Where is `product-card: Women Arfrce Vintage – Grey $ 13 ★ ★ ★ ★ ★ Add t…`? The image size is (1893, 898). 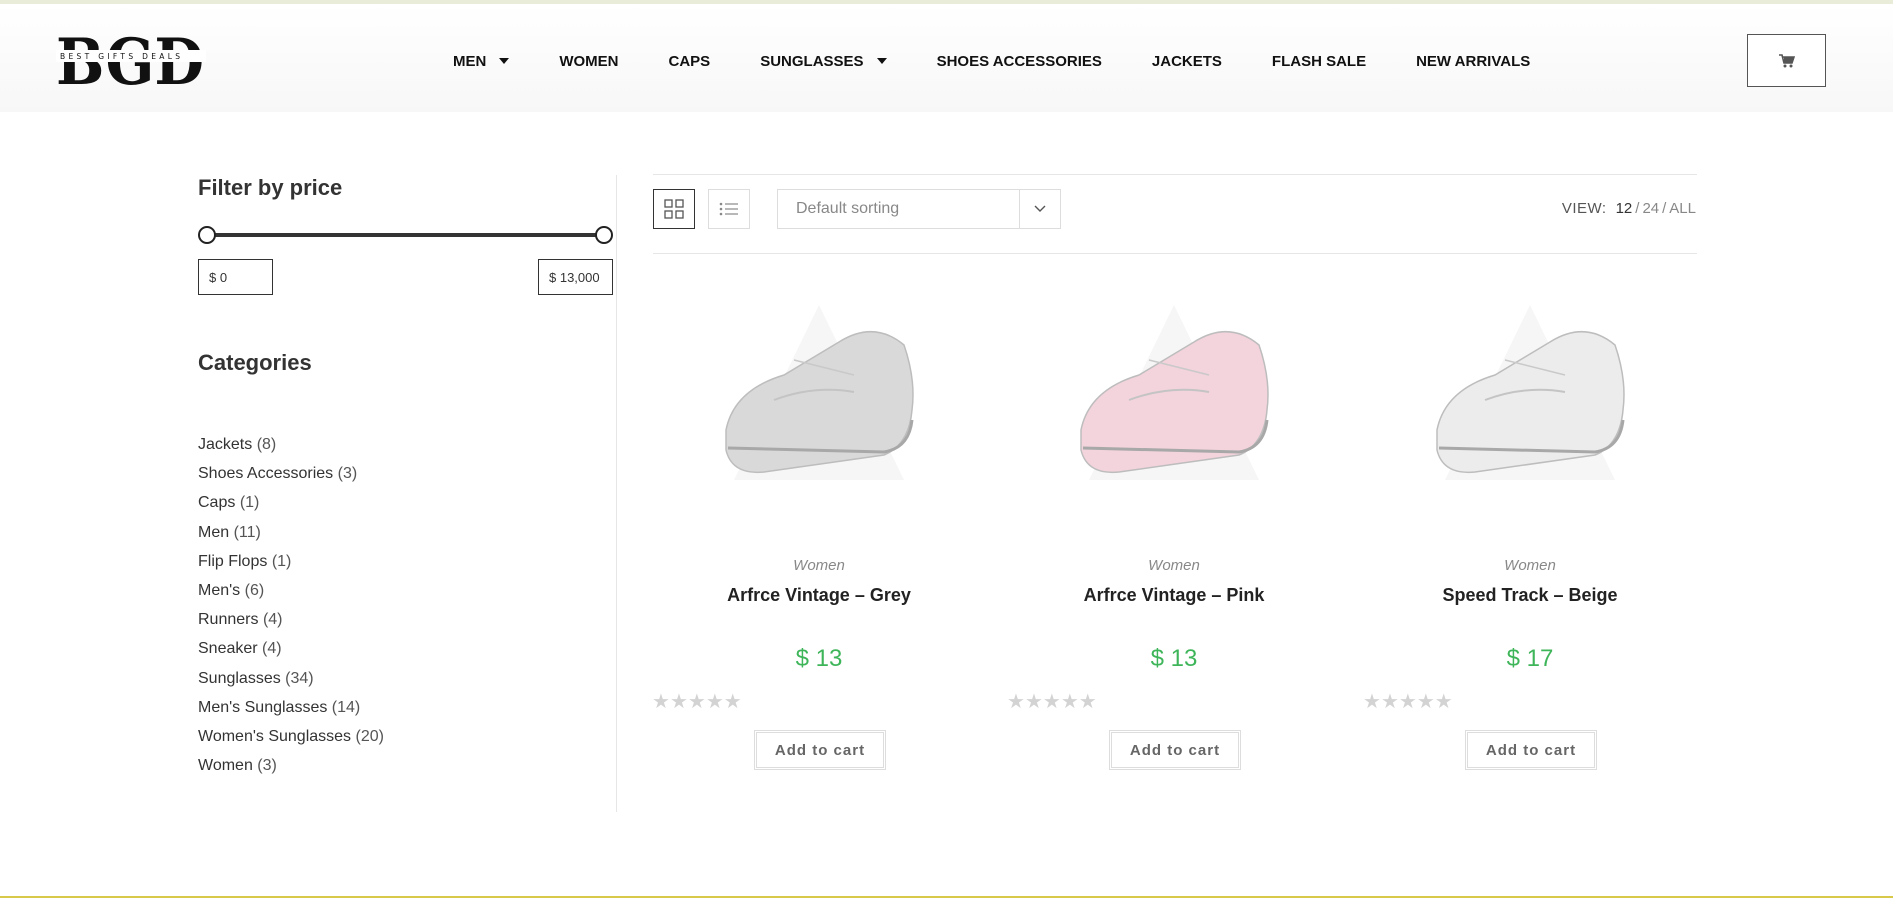
product-card: Women Arfrce Vintage – Grey $ 13 ★ ★ ★ ★ ★ Add t… is located at coordinates (818, 525).